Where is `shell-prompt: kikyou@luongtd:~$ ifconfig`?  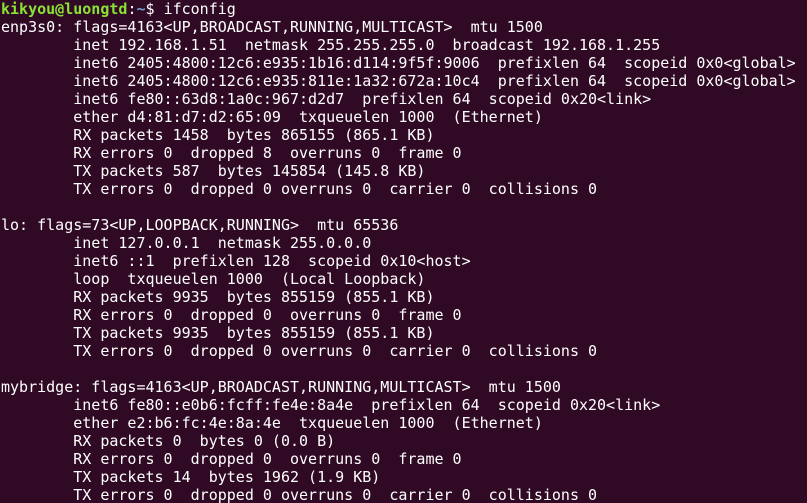
shell-prompt: kikyou@luongtd:~$ ifconfig is located at coordinates (404, 9).